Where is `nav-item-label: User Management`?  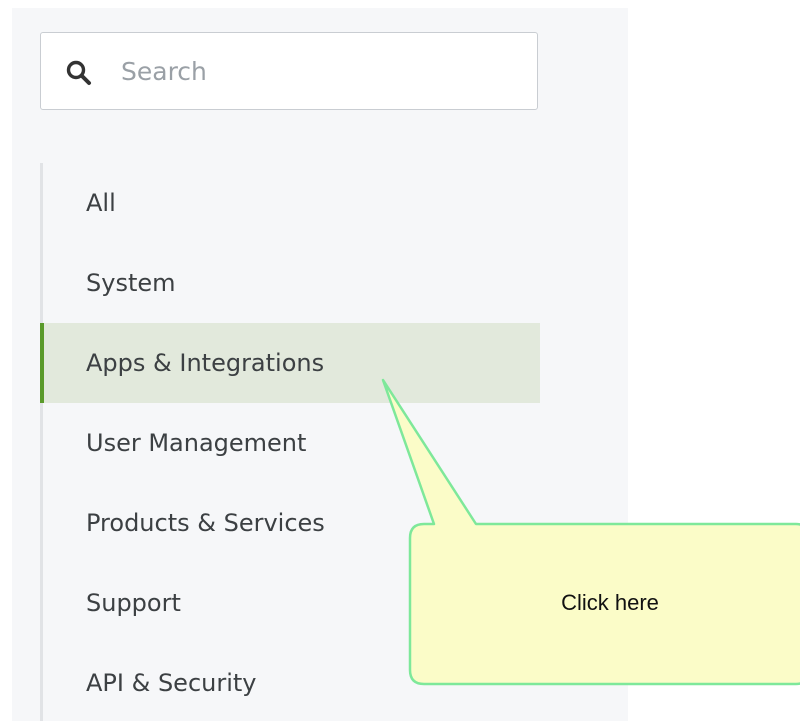 nav-item-label: User Management is located at coordinates (196, 443).